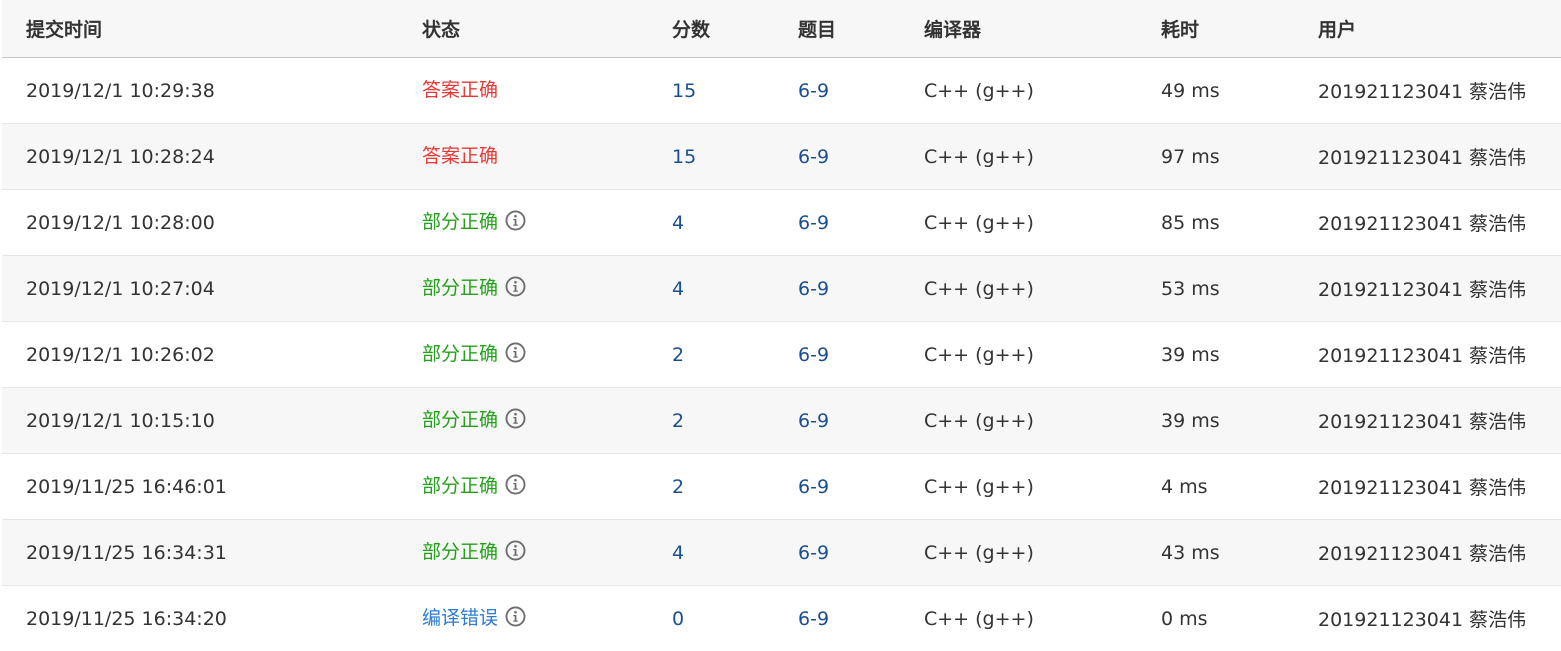 Image resolution: width=1561 pixels, height=651 pixels. I want to click on score-link: 0, so click(678, 618).